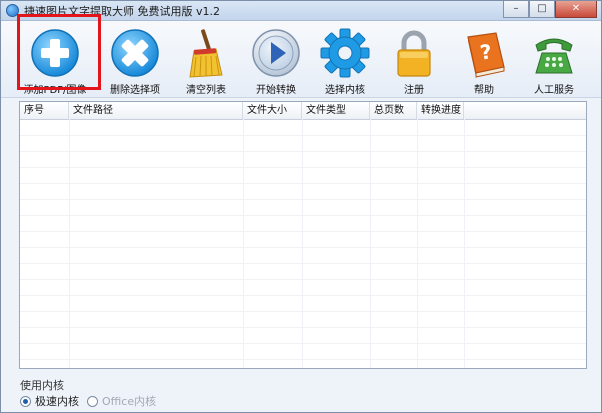  What do you see at coordinates (393, 110) in the screenshot?
I see `column-header-total-pages: 总页数` at bounding box center [393, 110].